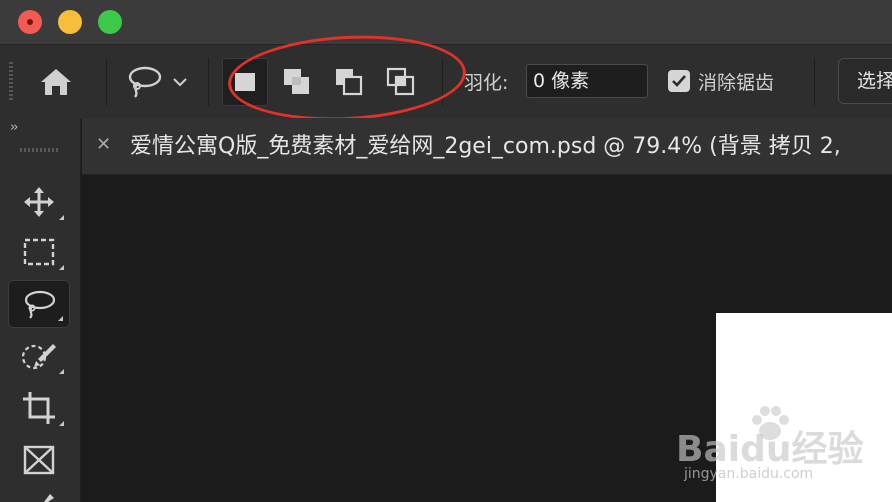  Describe the element at coordinates (11, 82) in the screenshot. I see `options-bar-grip` at that location.